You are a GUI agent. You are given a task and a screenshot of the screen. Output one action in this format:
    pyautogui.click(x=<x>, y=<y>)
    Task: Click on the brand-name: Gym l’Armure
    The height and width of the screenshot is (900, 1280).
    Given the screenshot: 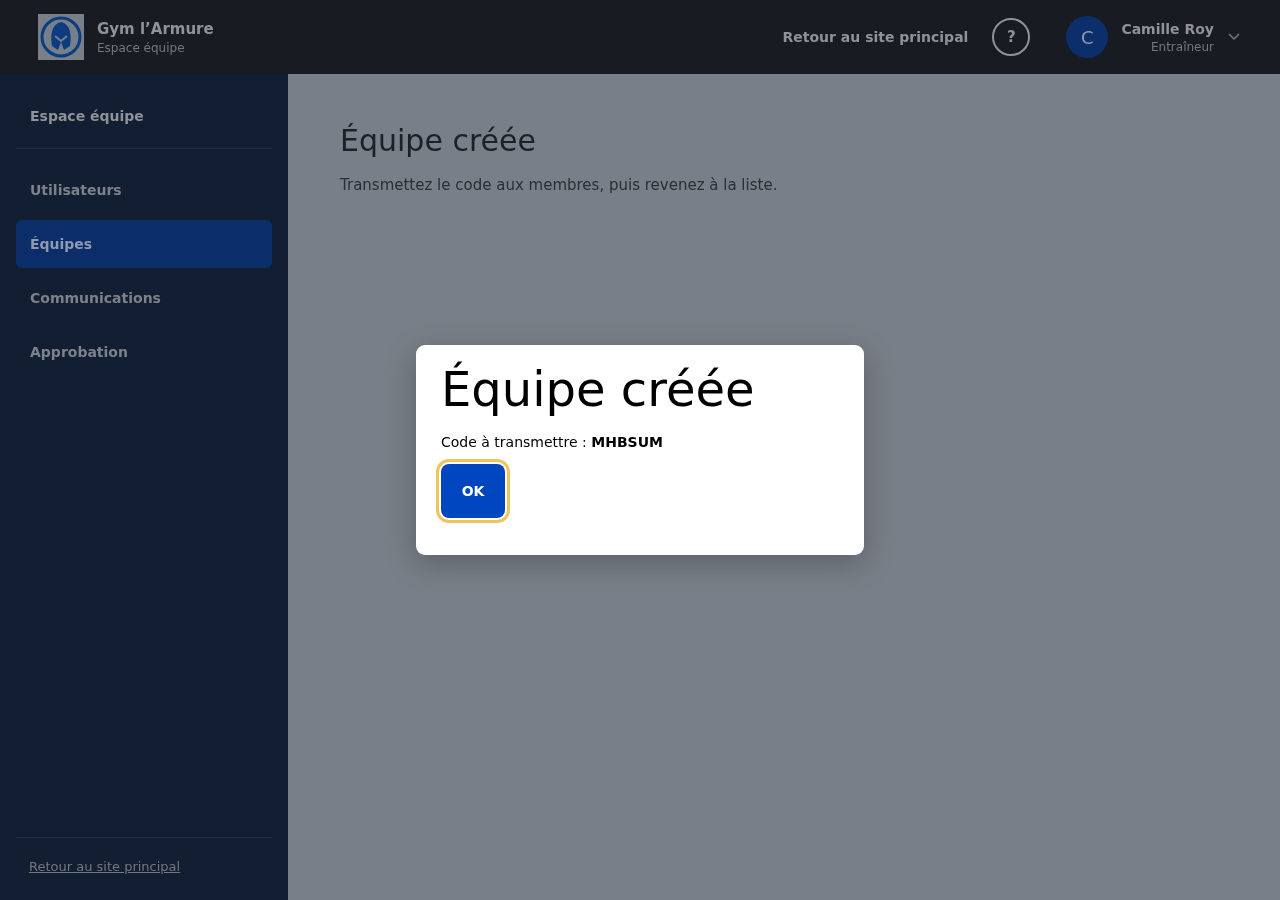 What is the action you would take?
    pyautogui.click(x=155, y=28)
    